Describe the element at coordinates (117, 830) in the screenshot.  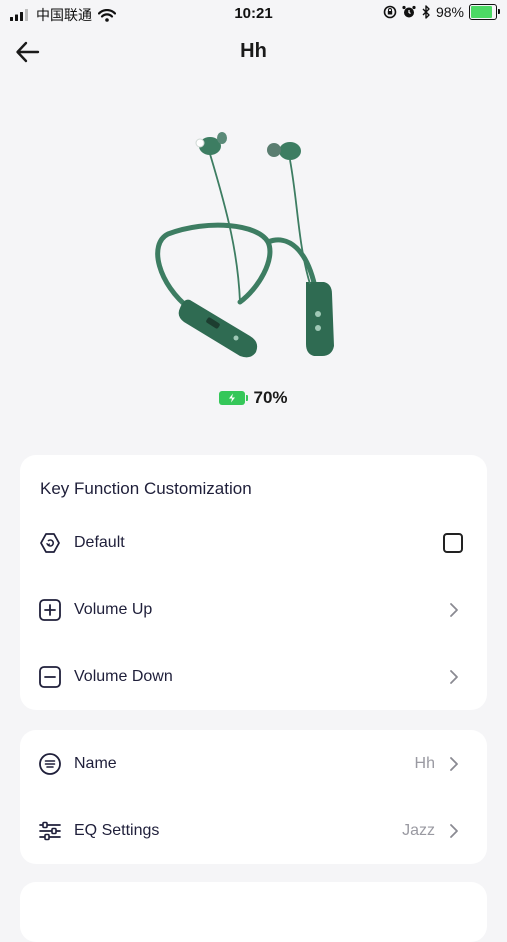
I see `eq-settings-label: EQ Settings` at that location.